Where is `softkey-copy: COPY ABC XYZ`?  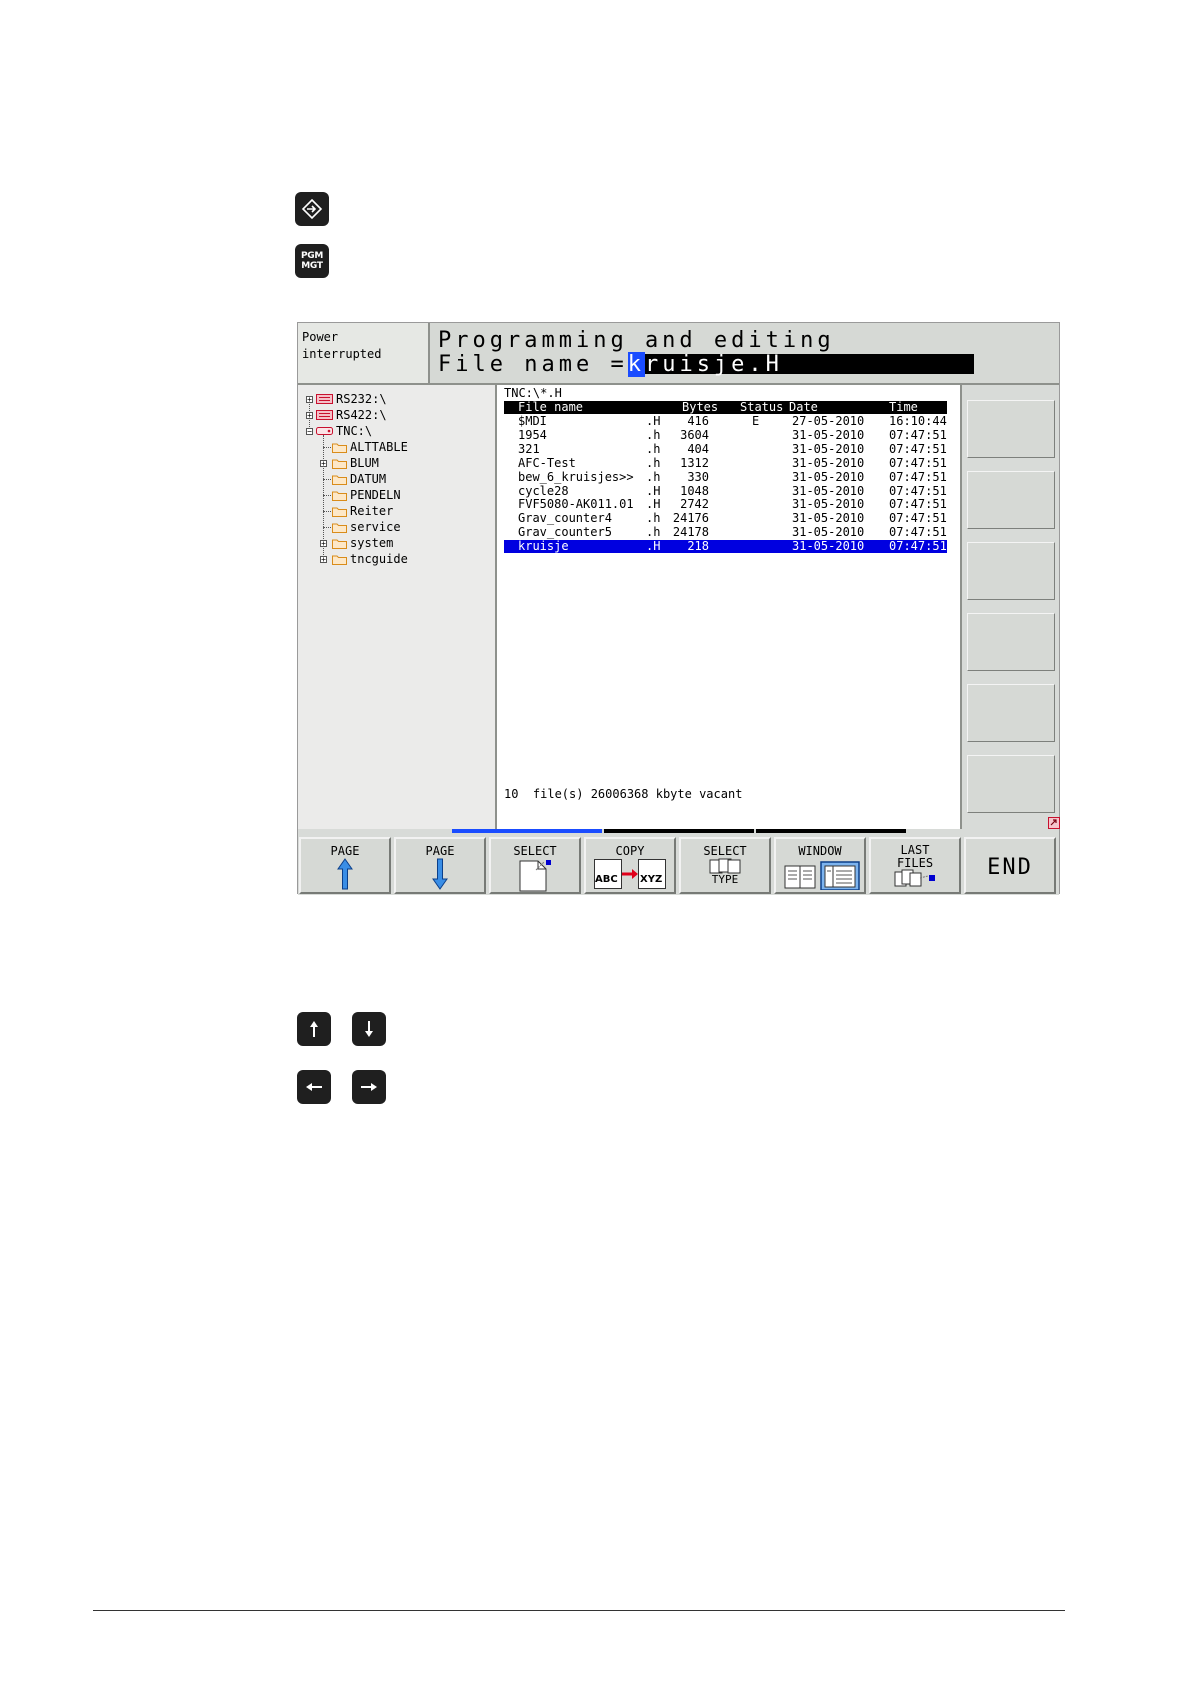
softkey-copy: COPY ABC XYZ is located at coordinates (630, 865).